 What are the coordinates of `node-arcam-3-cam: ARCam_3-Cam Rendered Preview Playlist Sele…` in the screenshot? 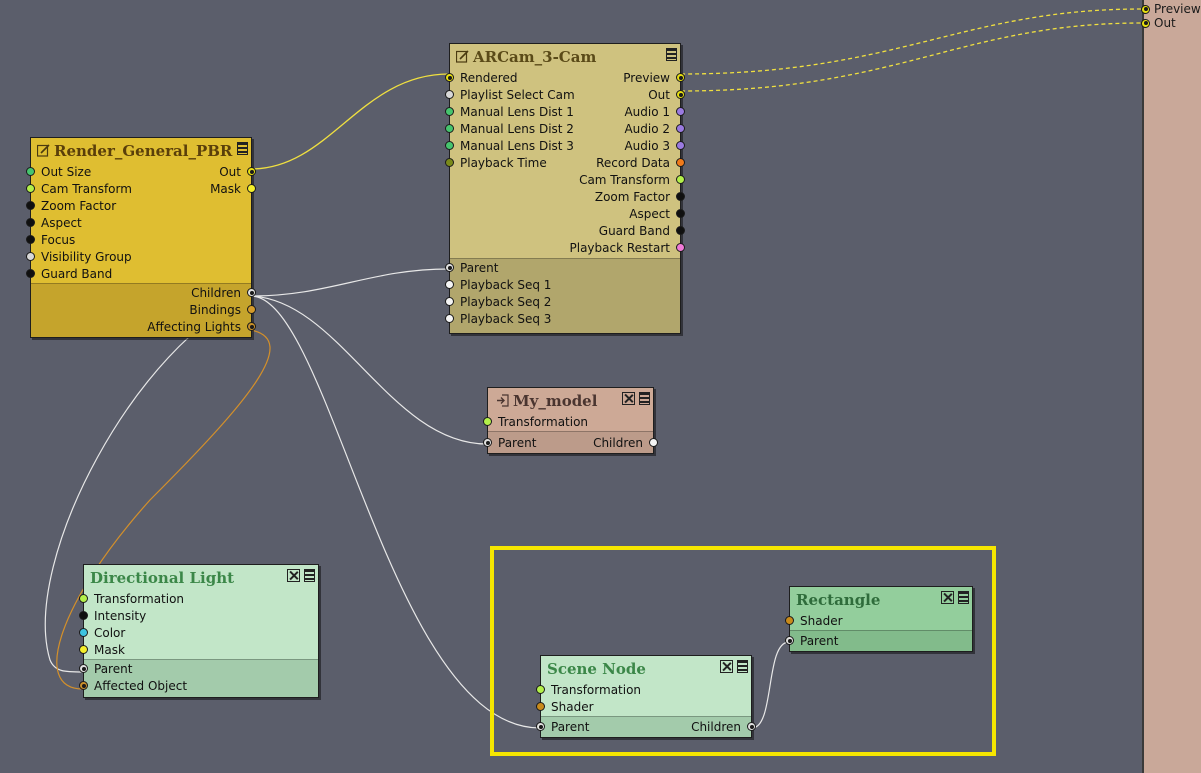 It's located at (565, 188).